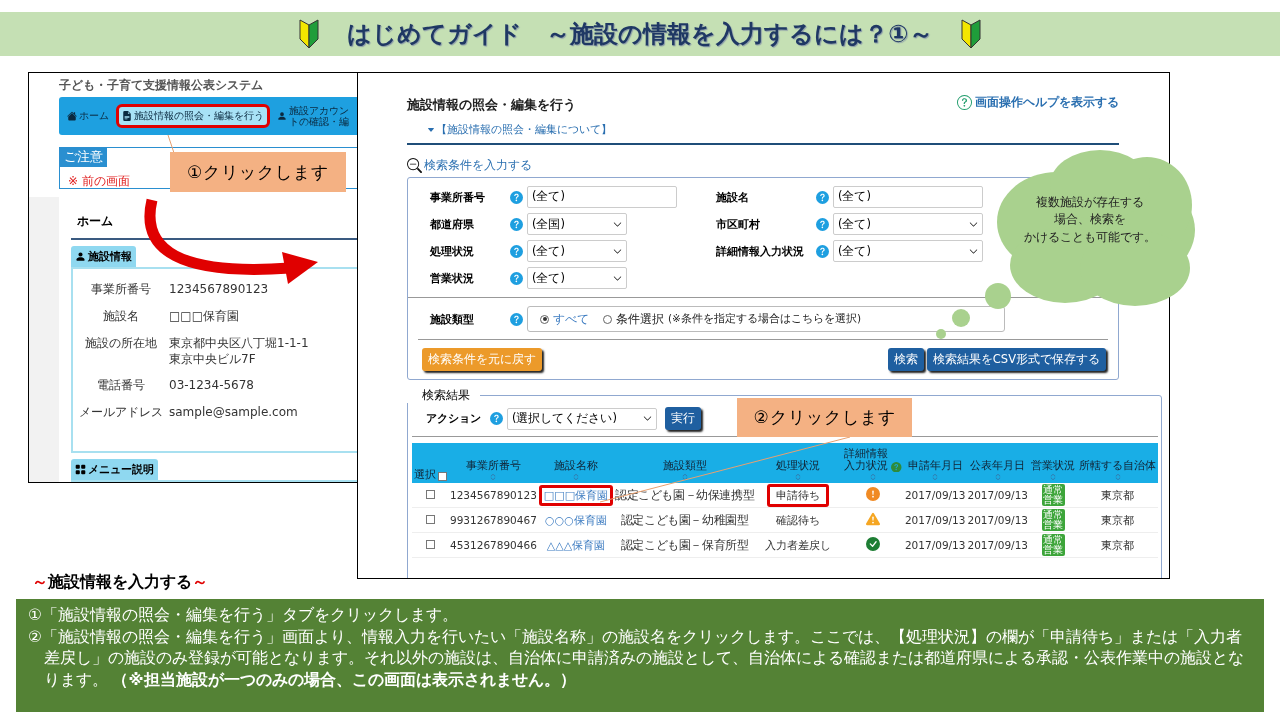 The height and width of the screenshot is (720, 1280). What do you see at coordinates (576, 520) in the screenshot?
I see `facility-link: ○○○保育園` at bounding box center [576, 520].